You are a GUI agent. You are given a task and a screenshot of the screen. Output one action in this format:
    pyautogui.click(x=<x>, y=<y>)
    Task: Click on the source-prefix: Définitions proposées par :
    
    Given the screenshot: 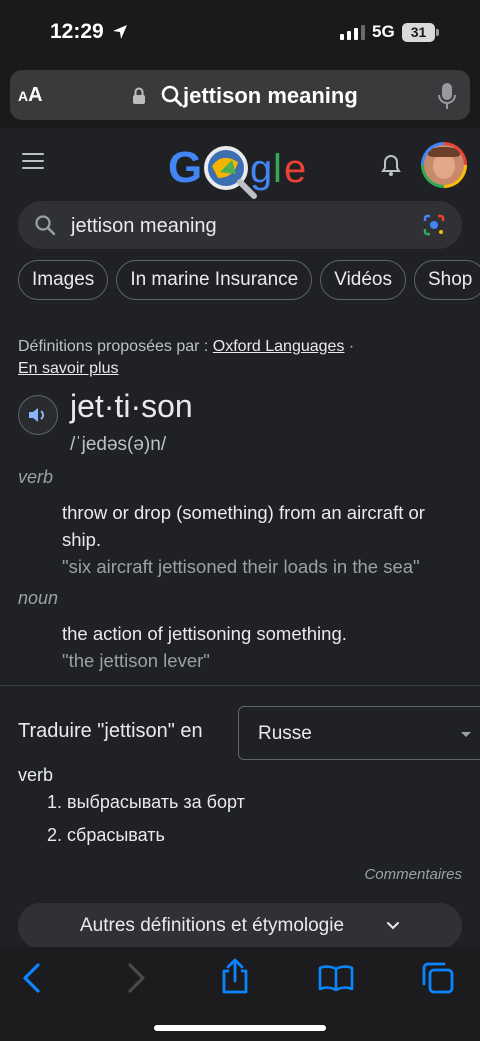 What is the action you would take?
    pyautogui.click(x=115, y=346)
    